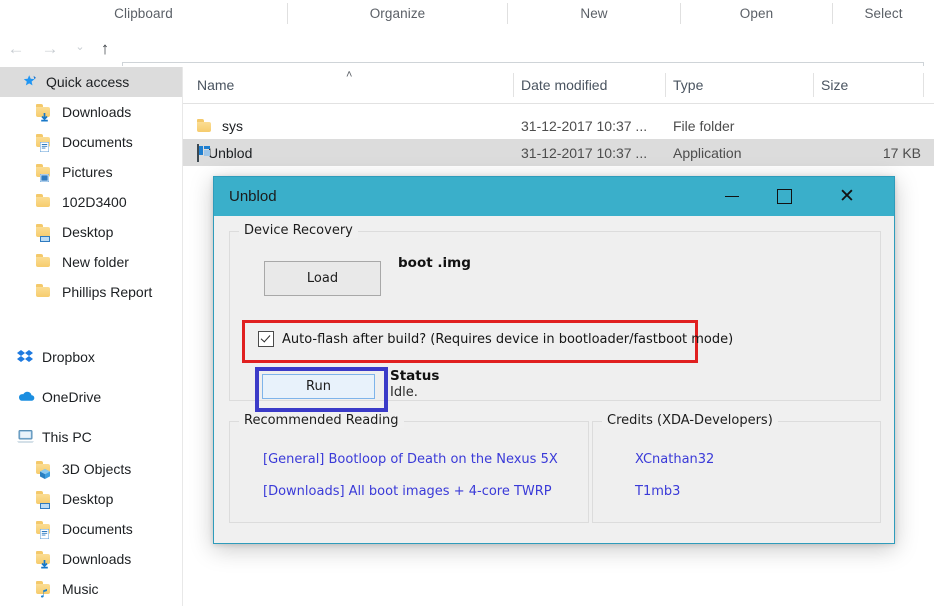 This screenshot has height=606, width=934. I want to click on ribbon-group-new: New, so click(594, 13).